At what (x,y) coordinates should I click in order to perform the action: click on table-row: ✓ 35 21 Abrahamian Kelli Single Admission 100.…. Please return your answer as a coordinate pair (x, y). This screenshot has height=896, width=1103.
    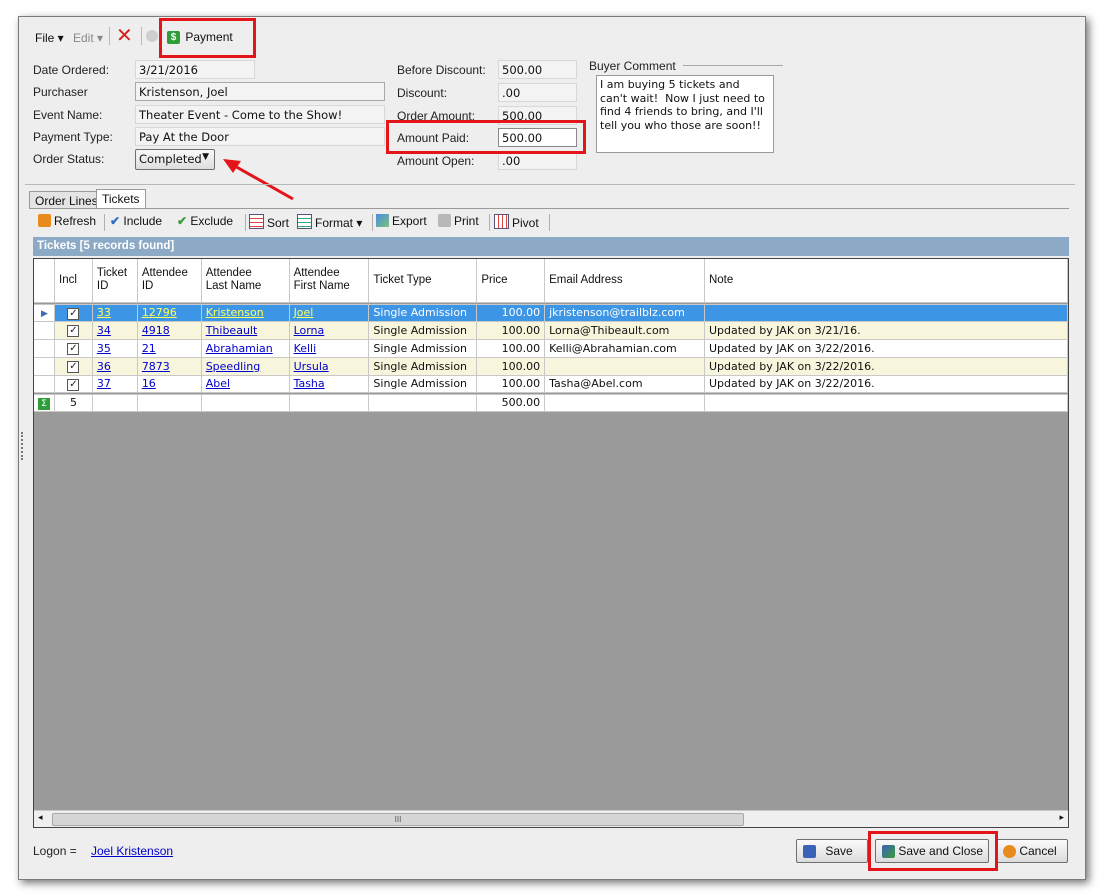
    Looking at the image, I should click on (551, 348).